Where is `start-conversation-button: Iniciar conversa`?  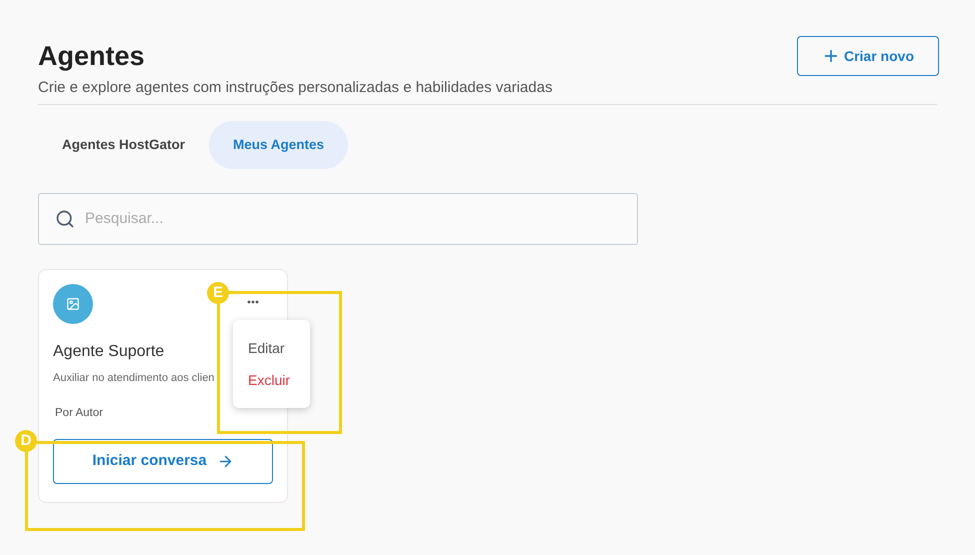
start-conversation-button: Iniciar conversa is located at coordinates (163, 461).